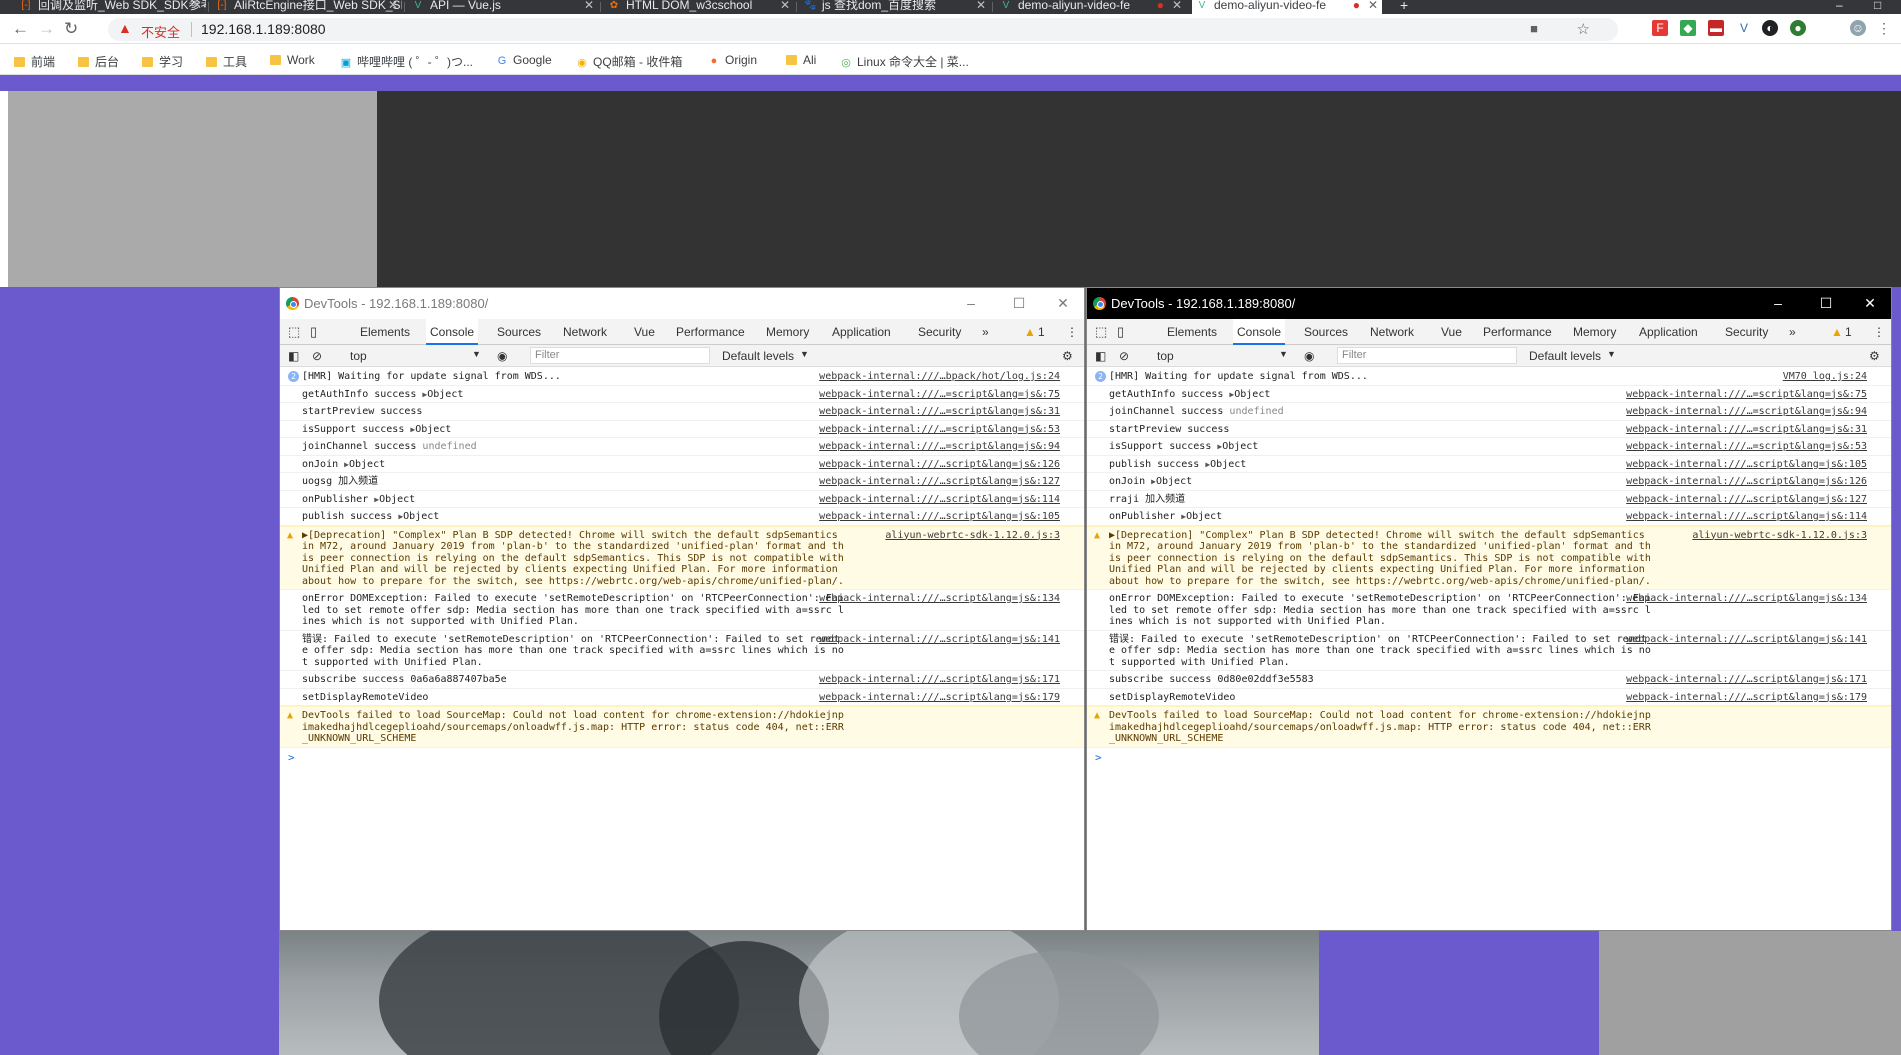  Describe the element at coordinates (1534, 28) in the screenshot. I see `camera-icon: ■` at that location.